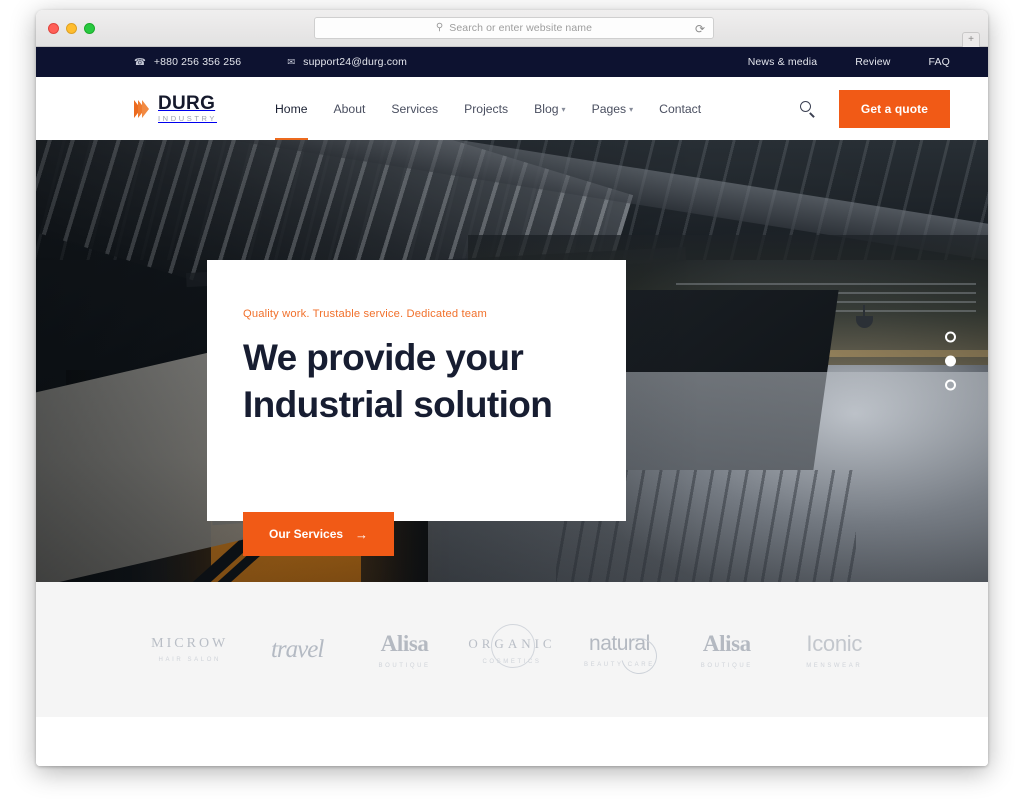 Image resolution: width=1024 pixels, height=807 pixels. Describe the element at coordinates (355, 62) in the screenshot. I see `topbar-email-text: support24@durg.com` at that location.